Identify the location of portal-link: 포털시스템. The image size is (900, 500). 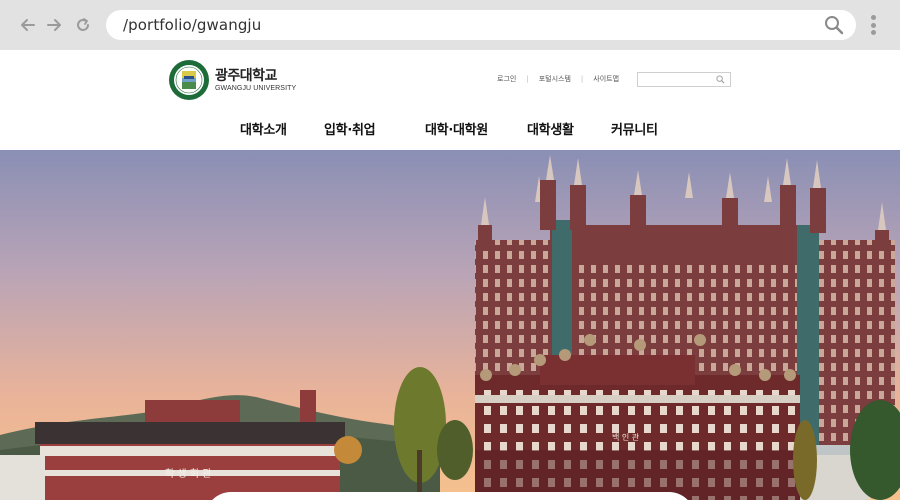
(555, 79).